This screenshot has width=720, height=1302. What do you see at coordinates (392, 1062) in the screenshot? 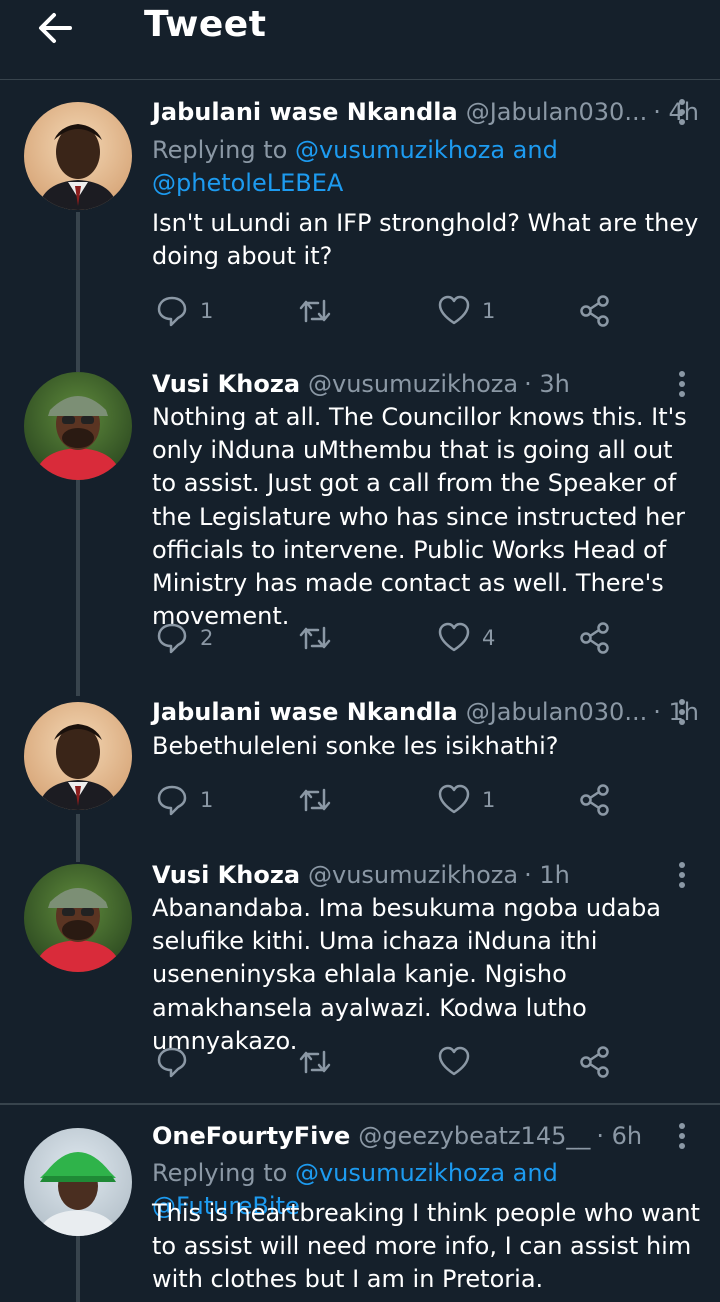
I see `tweet-actions` at bounding box center [392, 1062].